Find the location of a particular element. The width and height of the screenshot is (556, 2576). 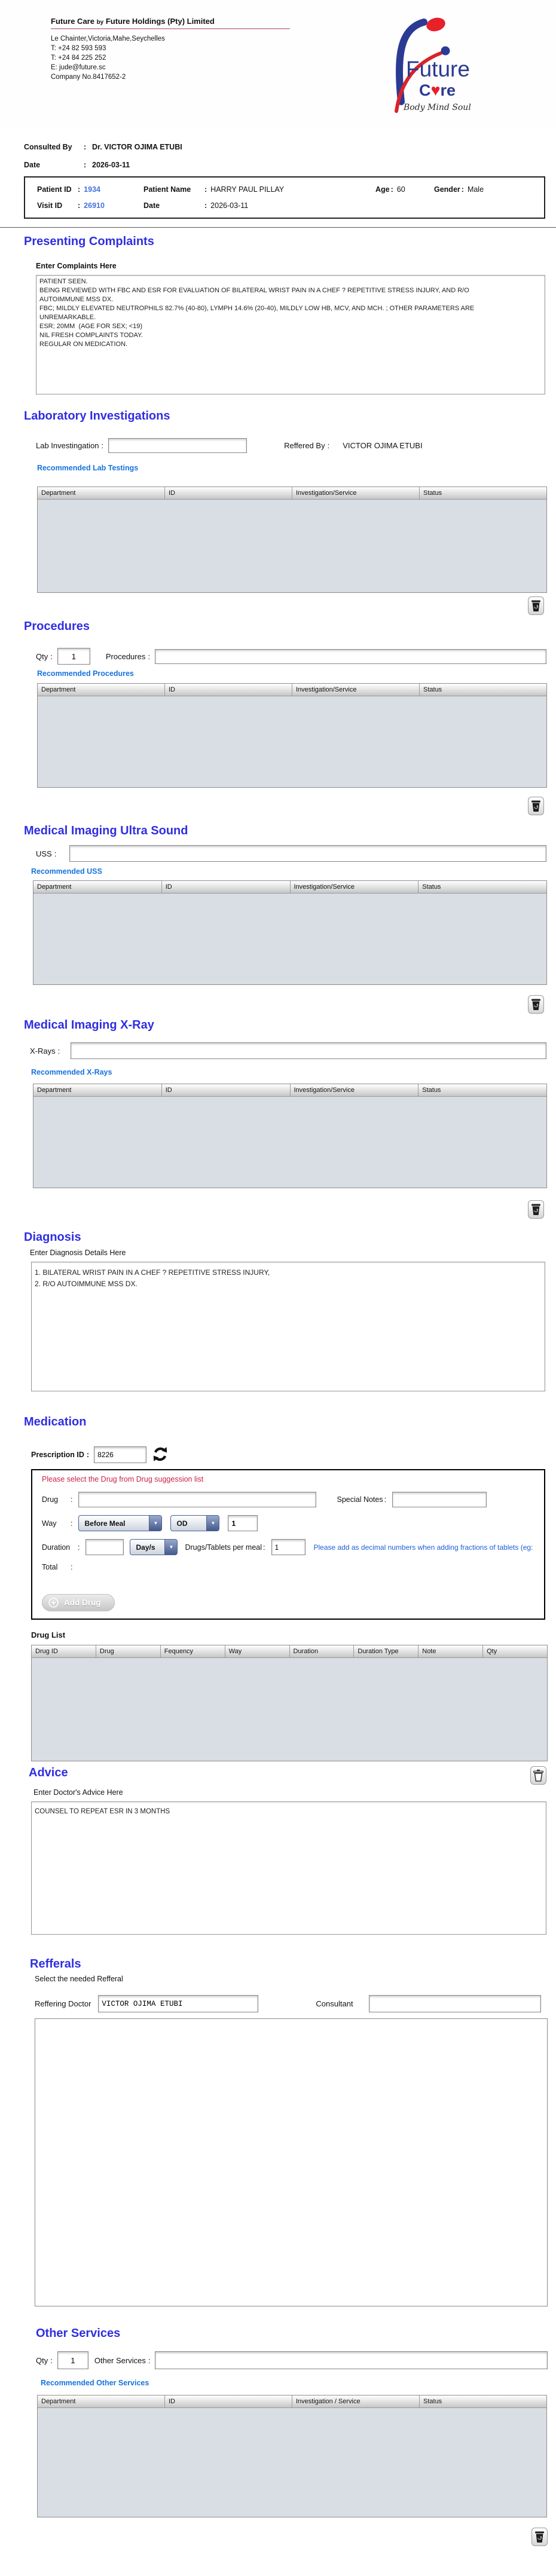

svg-text: C♥re is located at coordinates (438, 90).